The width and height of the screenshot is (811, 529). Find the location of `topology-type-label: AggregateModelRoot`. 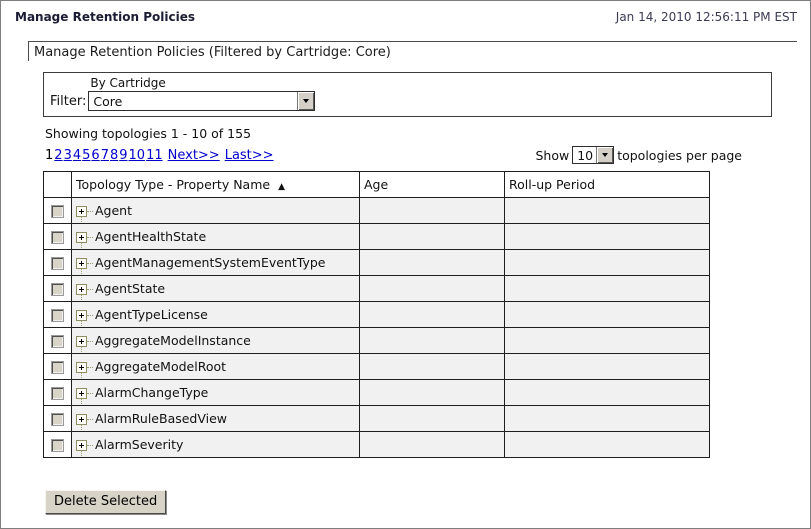

topology-type-label: AggregateModelRoot is located at coordinates (161, 366).